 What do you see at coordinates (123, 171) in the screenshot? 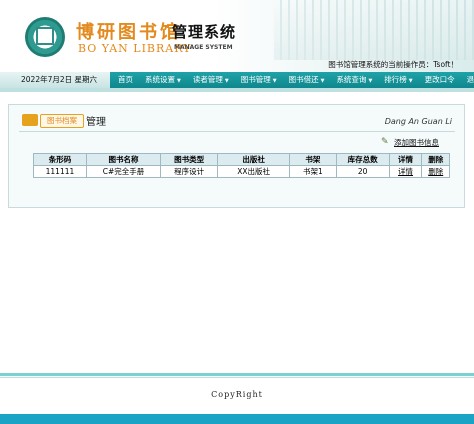
I see `table-cell: C#完全手册` at bounding box center [123, 171].